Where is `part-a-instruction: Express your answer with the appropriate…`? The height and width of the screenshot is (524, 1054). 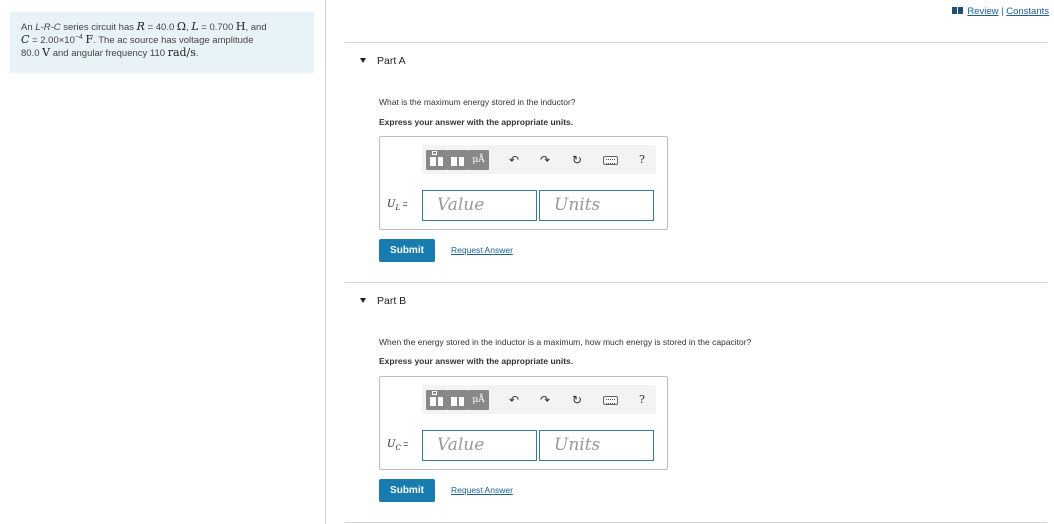
part-a-instruction: Express your answer with the appropriate… is located at coordinates (476, 122).